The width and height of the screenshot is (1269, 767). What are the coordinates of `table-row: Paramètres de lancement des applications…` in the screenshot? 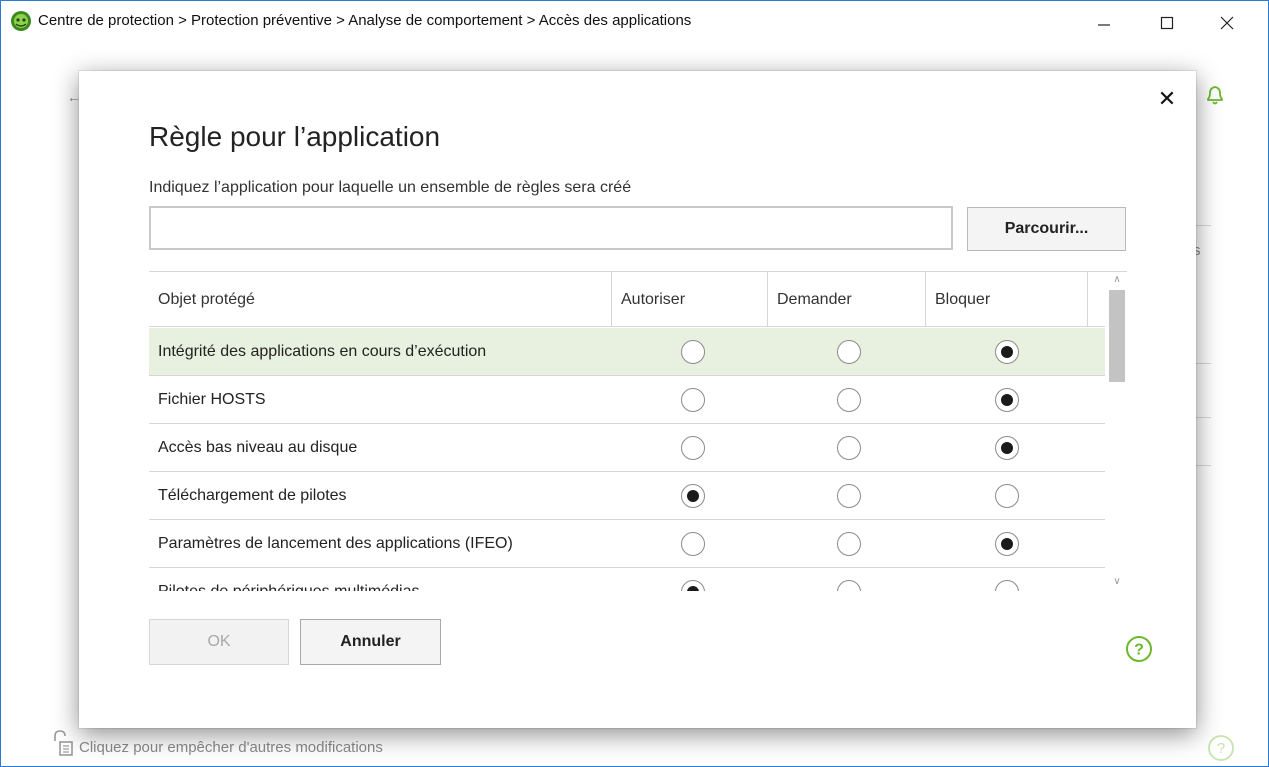 It's located at (627, 544).